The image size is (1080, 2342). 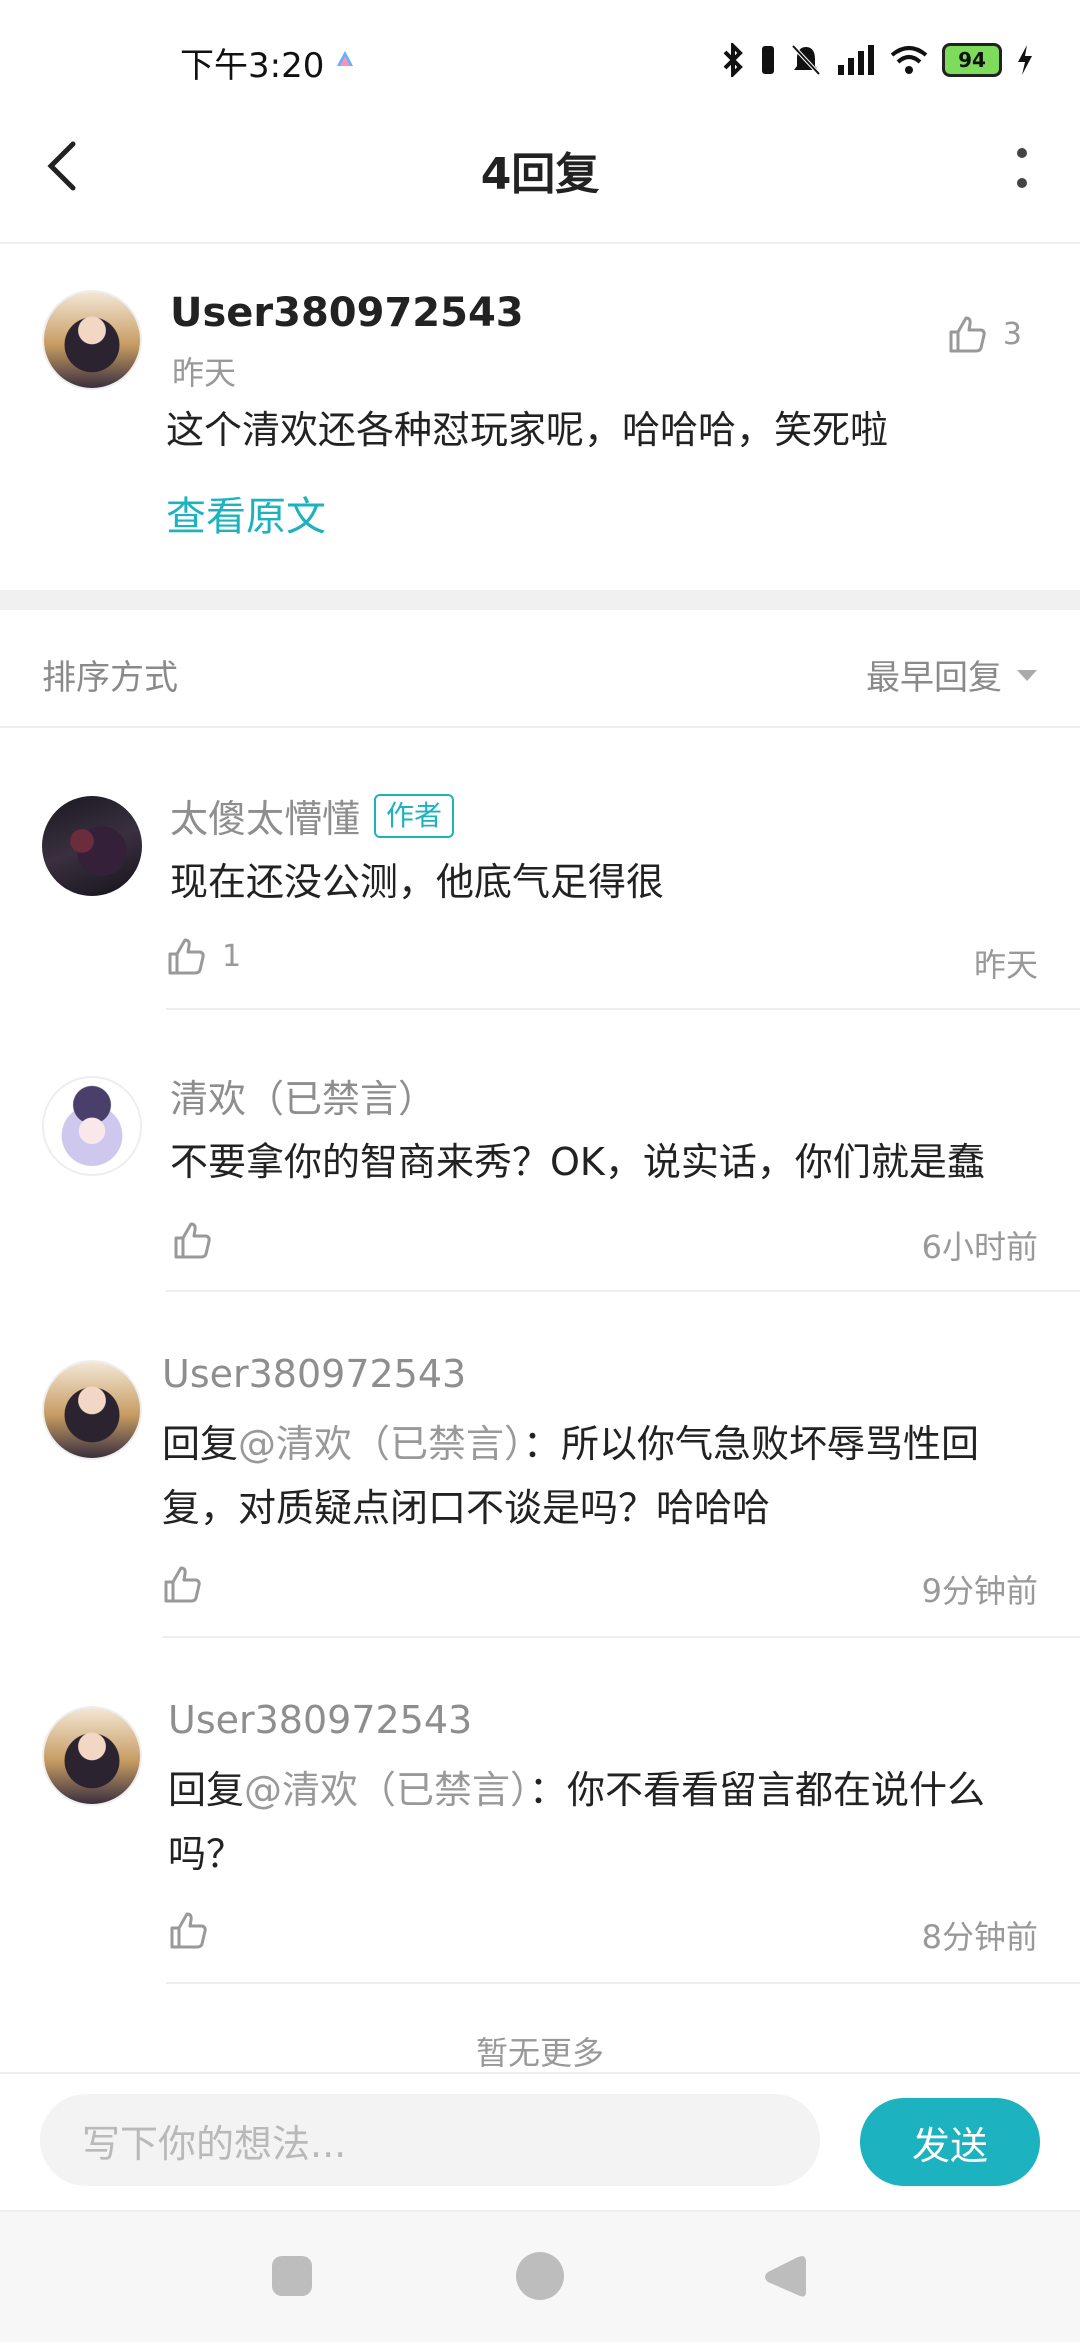 I want to click on sort-label: 排序方式, so click(x=110, y=678).